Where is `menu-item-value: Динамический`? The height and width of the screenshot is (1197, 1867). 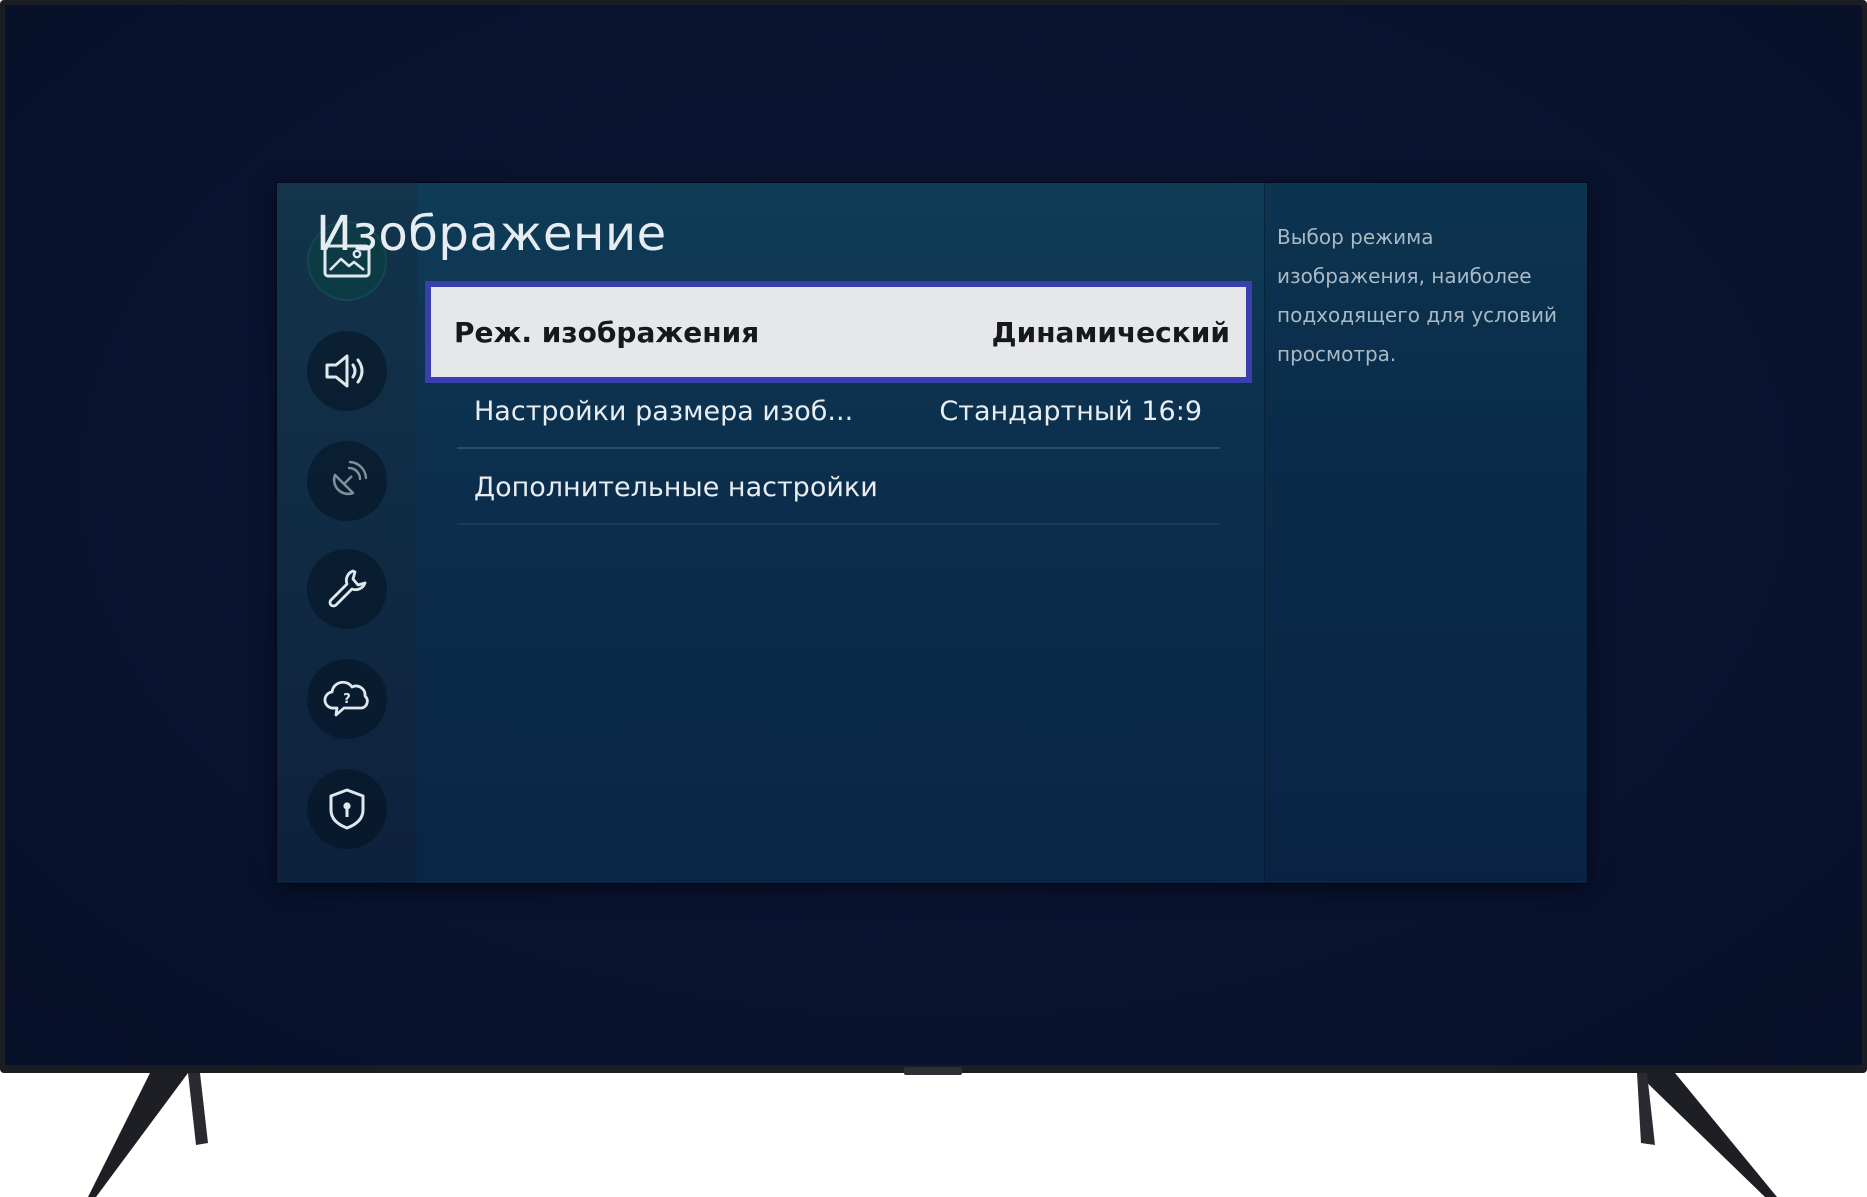
menu-item-value: Динамический is located at coordinates (1110, 332).